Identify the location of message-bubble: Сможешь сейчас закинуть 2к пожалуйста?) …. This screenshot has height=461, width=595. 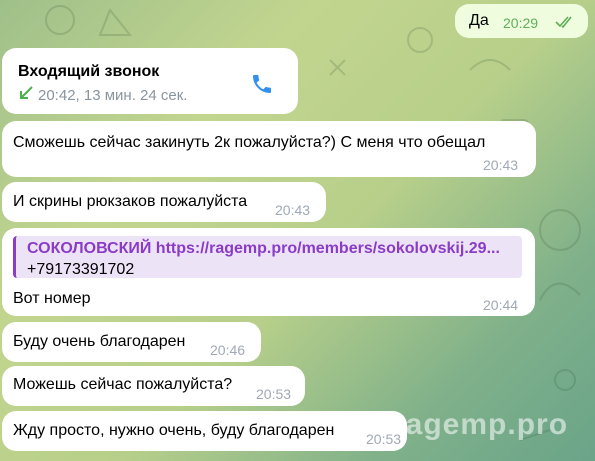
(269, 149).